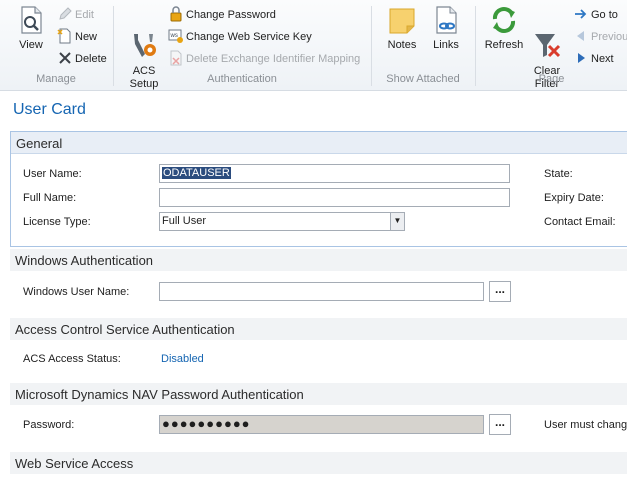 This screenshot has height=480, width=627. What do you see at coordinates (50, 198) in the screenshot?
I see `full-name-label: Full Name:` at bounding box center [50, 198].